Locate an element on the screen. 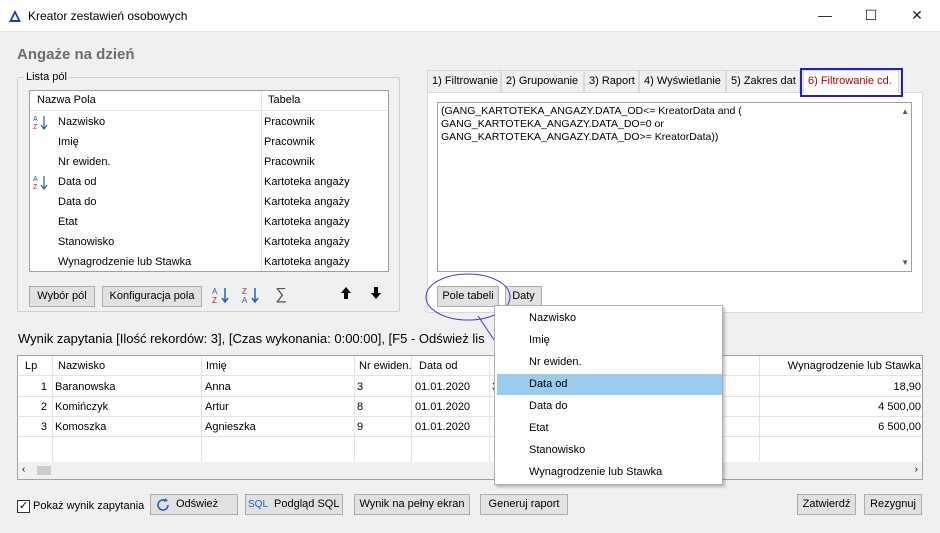  cell-lp: 1 is located at coordinates (43, 387).